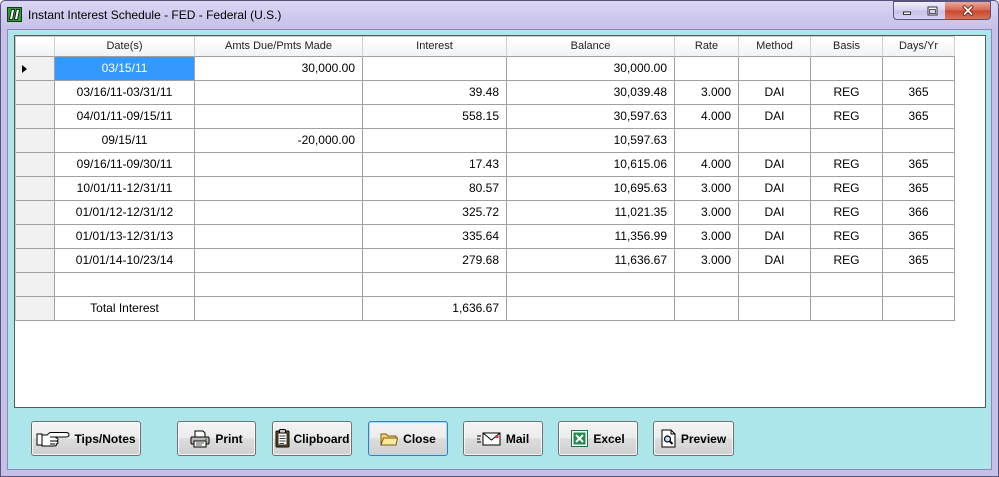  Describe the element at coordinates (125, 117) in the screenshot. I see `cell-dates: 04/01/11-09/15/11` at that location.